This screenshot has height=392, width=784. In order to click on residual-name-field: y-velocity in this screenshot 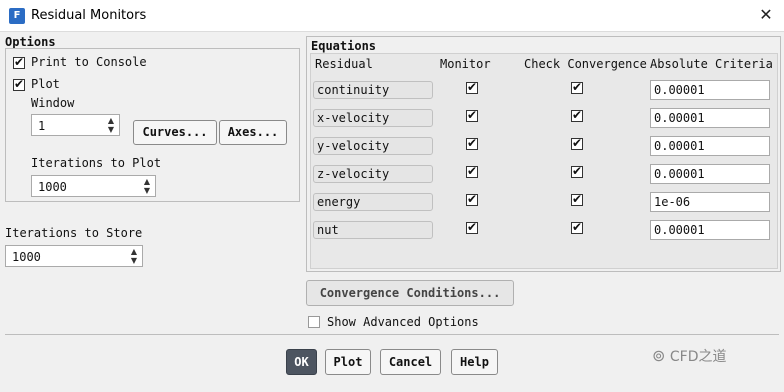, I will do `click(373, 146)`.